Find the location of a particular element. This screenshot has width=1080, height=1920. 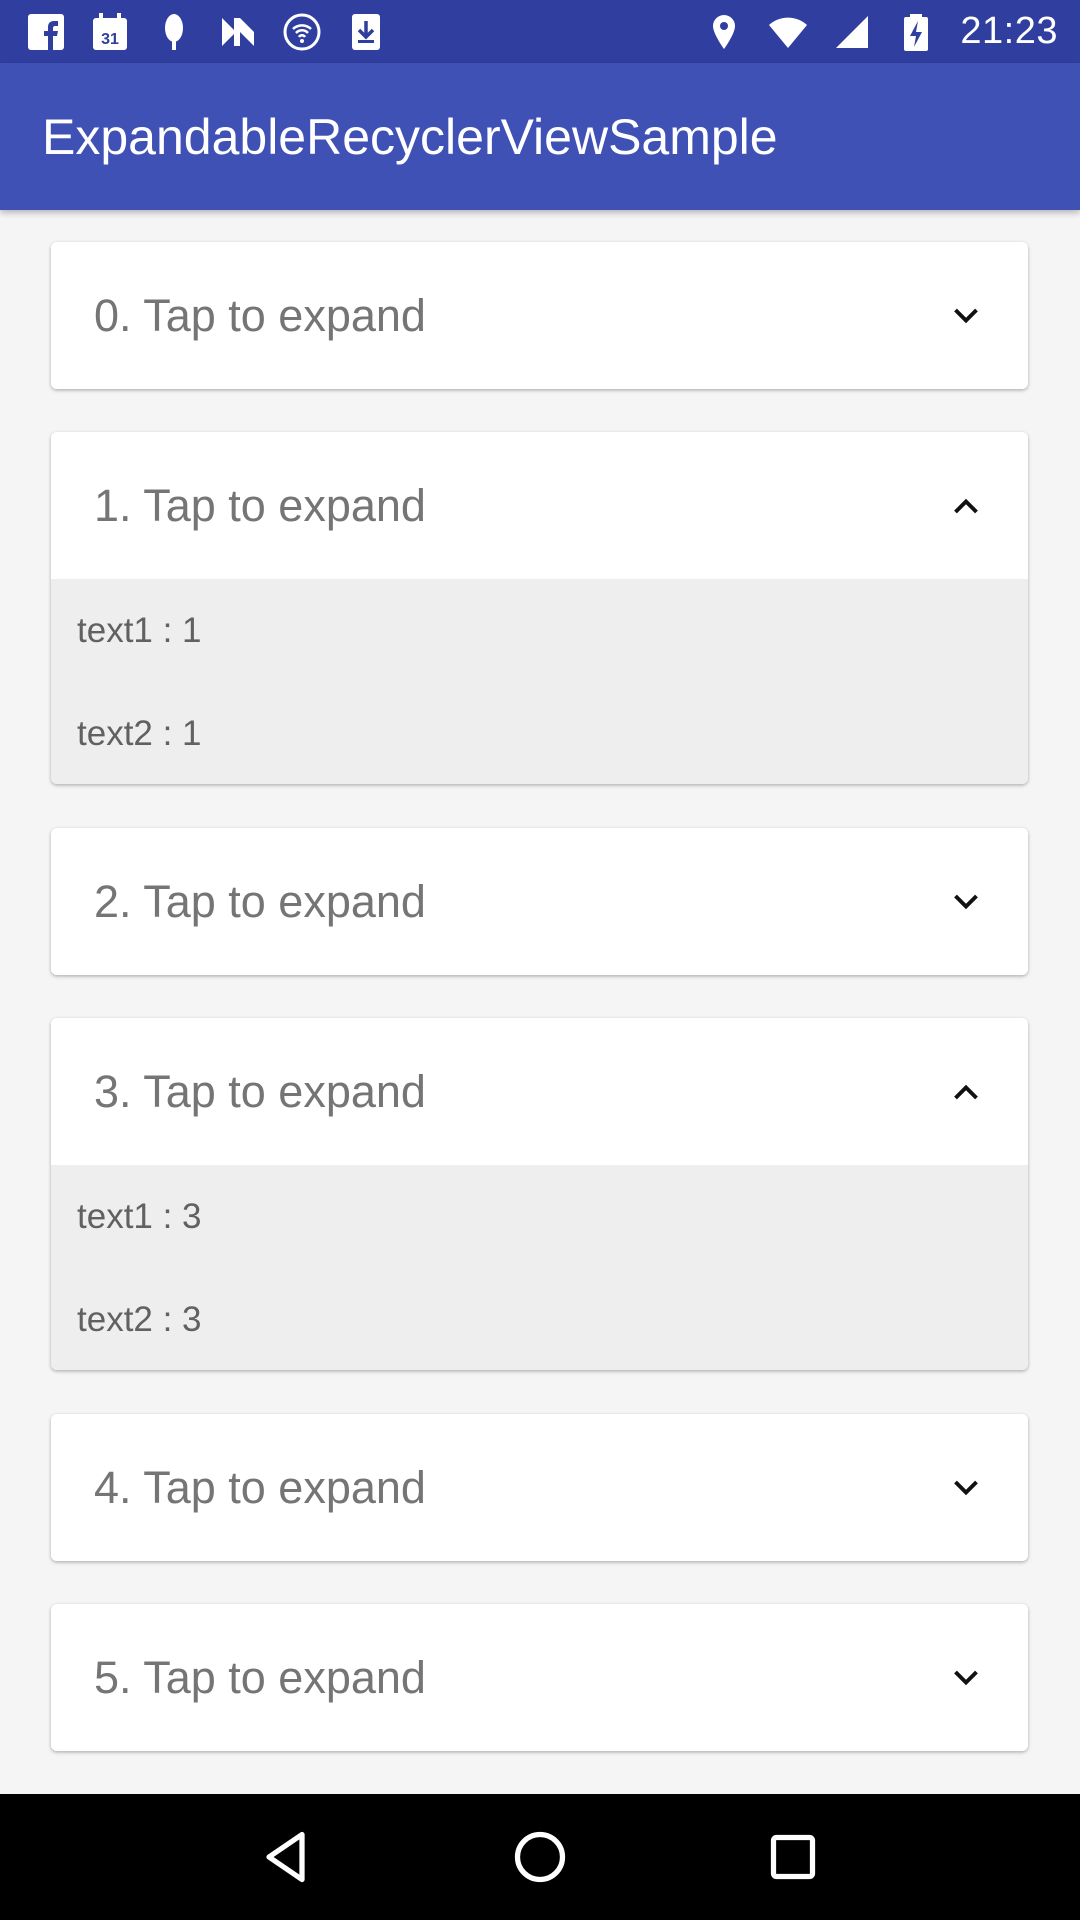

notification-icons: 31 is located at coordinates (206, 32).